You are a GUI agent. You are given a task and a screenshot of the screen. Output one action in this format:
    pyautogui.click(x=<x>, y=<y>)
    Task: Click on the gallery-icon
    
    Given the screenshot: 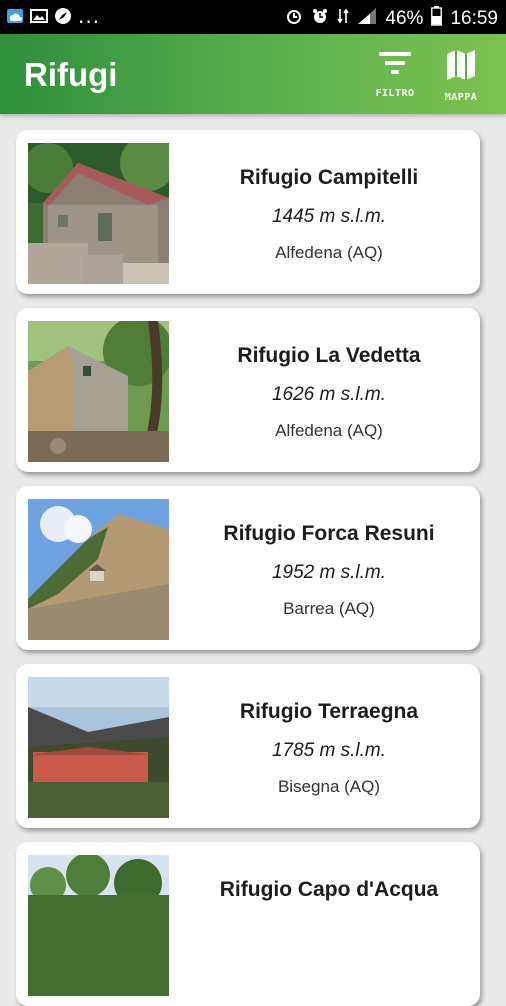 What is the action you would take?
    pyautogui.click(x=39, y=16)
    